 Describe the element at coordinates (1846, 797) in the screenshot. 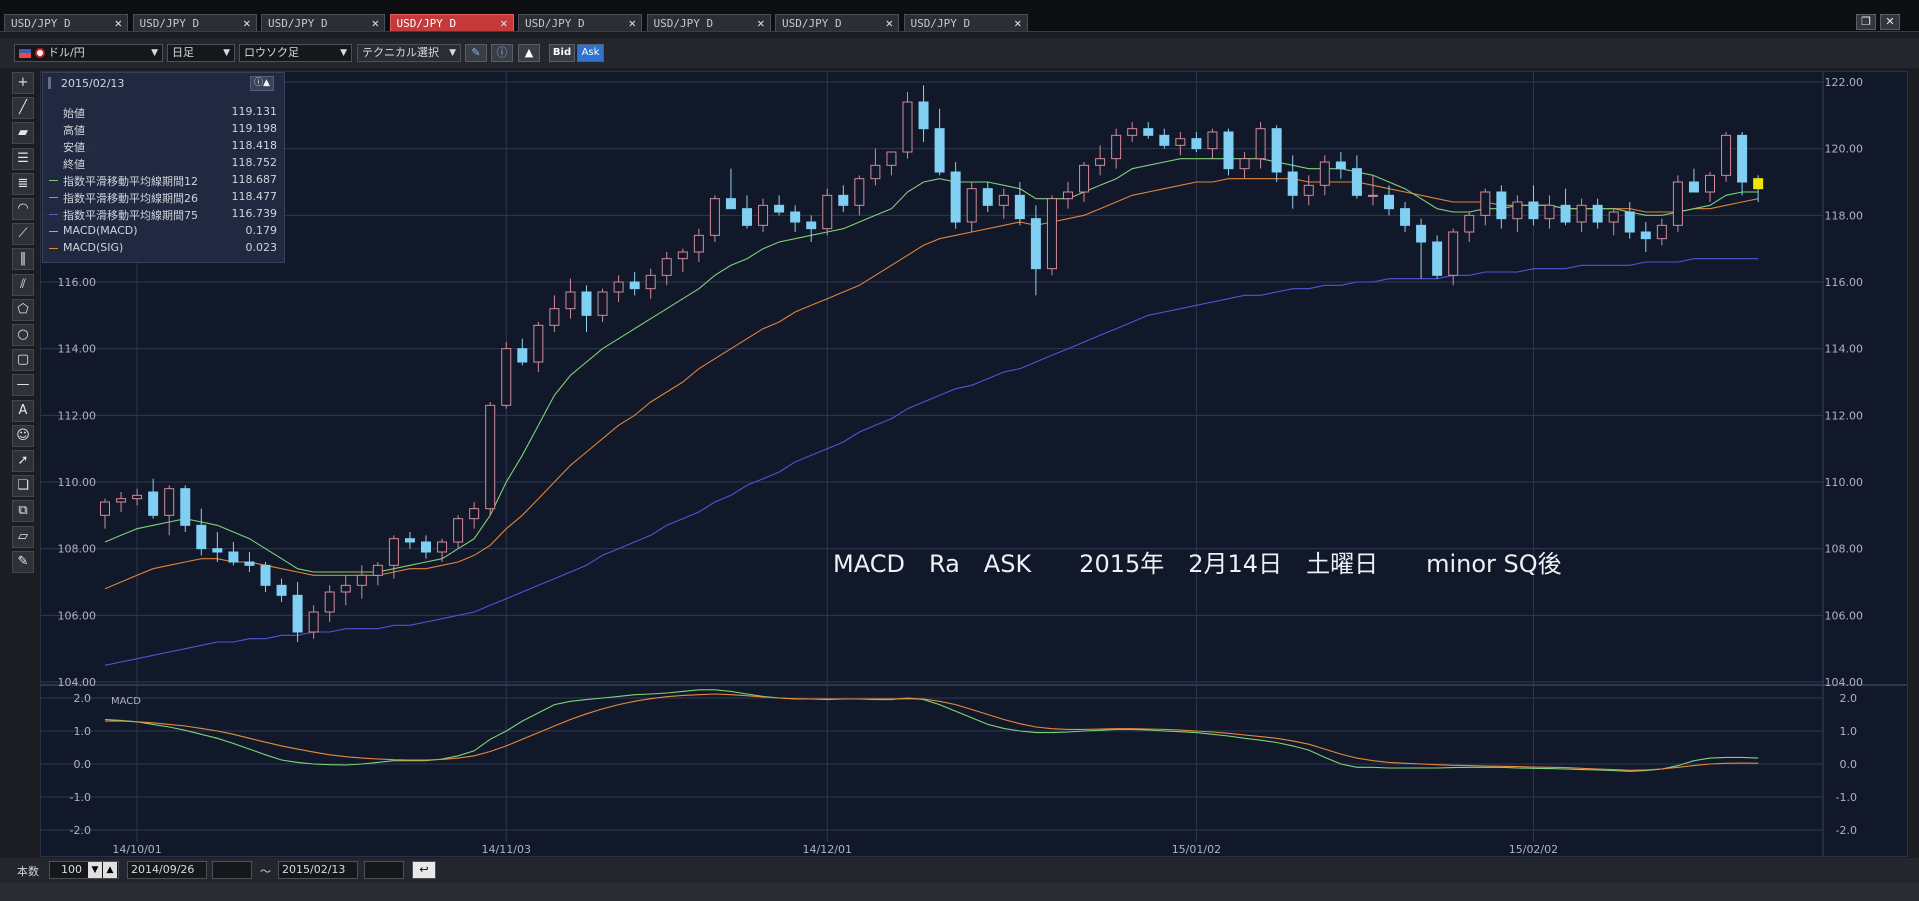

I see `macd-y-tick-label-right: -1.0` at that location.